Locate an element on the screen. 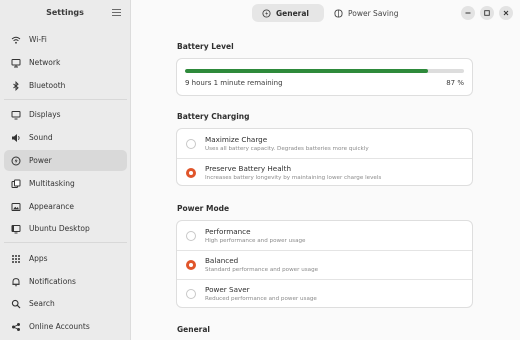 This screenshot has width=520, height=340. sidebar-item-multitasking: Multitasking is located at coordinates (65, 183).